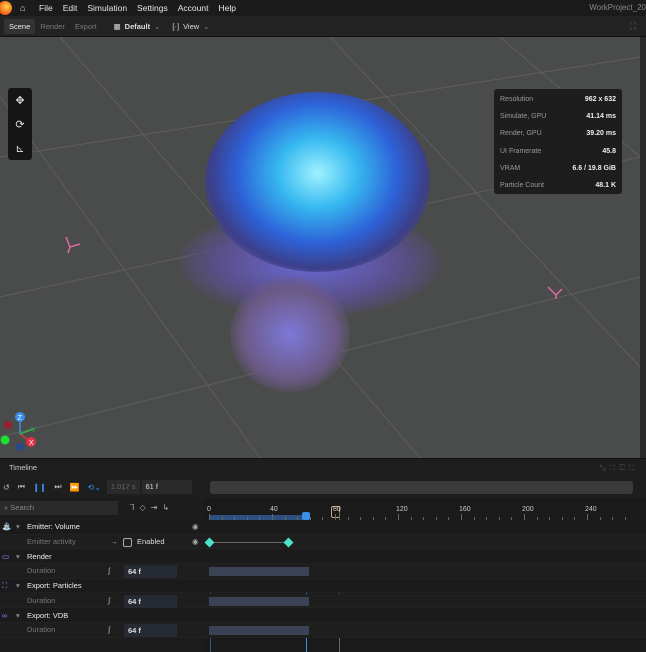 This screenshot has height=652, width=646. What do you see at coordinates (24, 8) in the screenshot?
I see `home-icon: ⌂` at bounding box center [24, 8].